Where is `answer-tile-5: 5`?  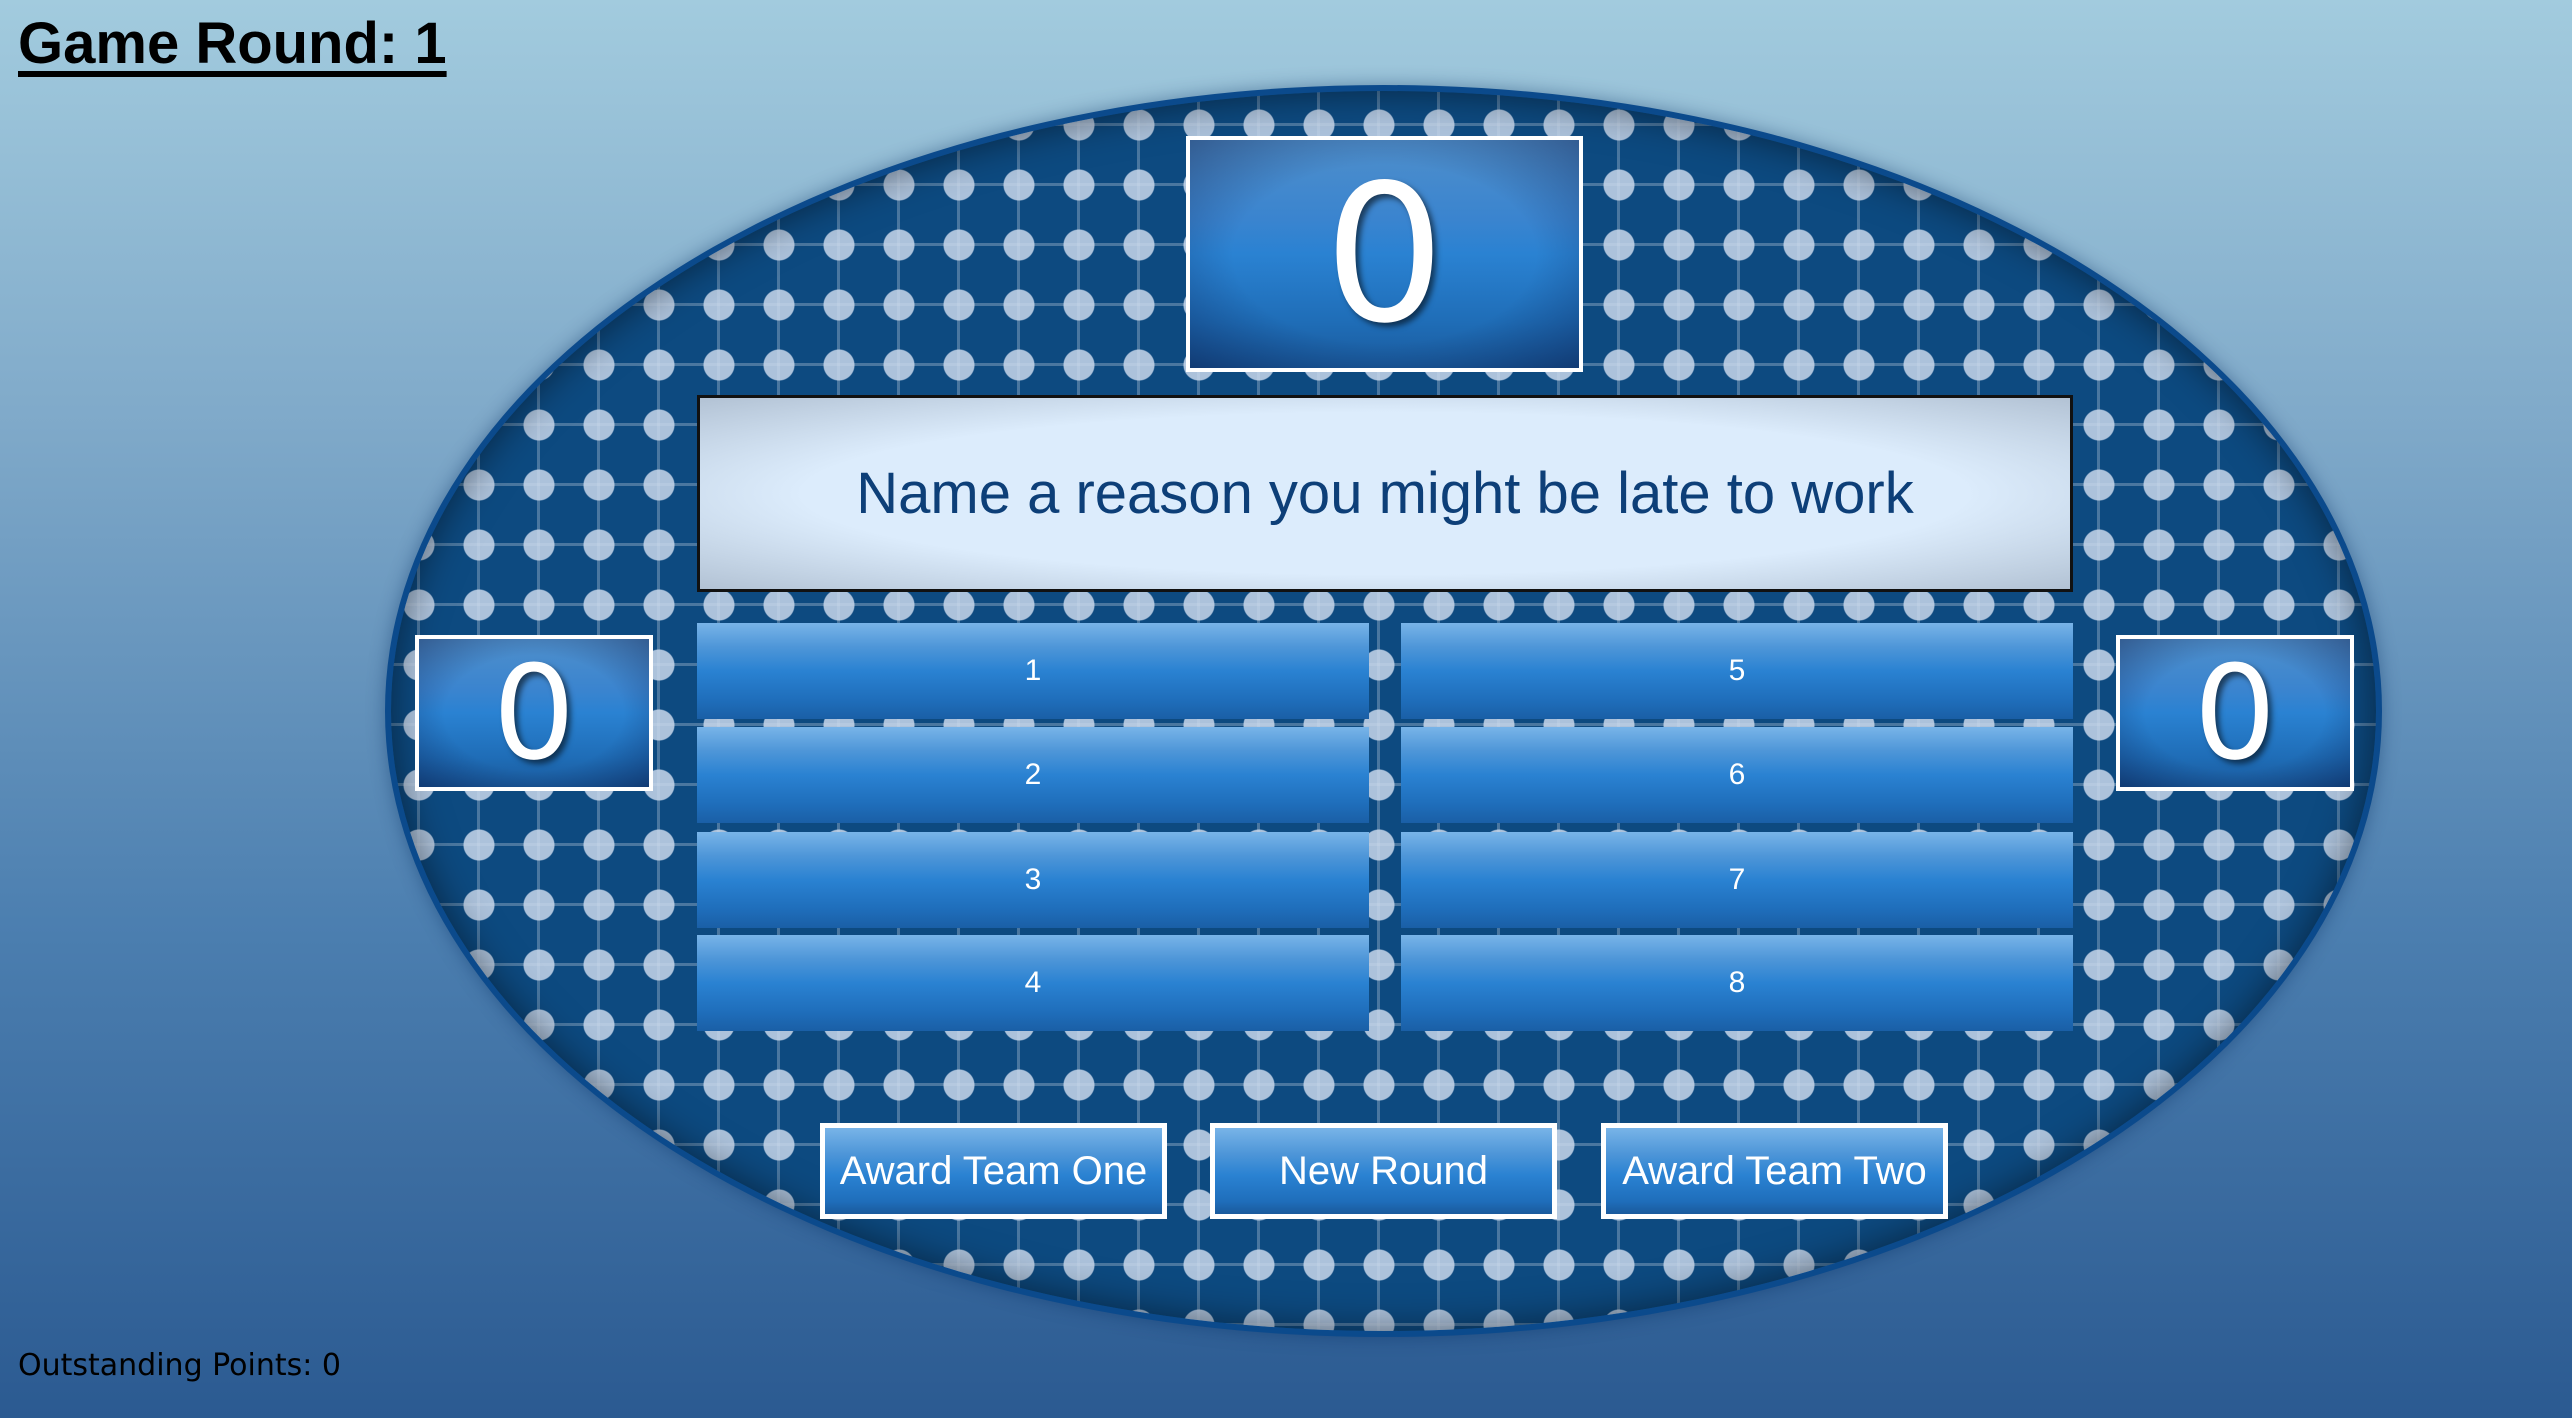 answer-tile-5: 5 is located at coordinates (1737, 671).